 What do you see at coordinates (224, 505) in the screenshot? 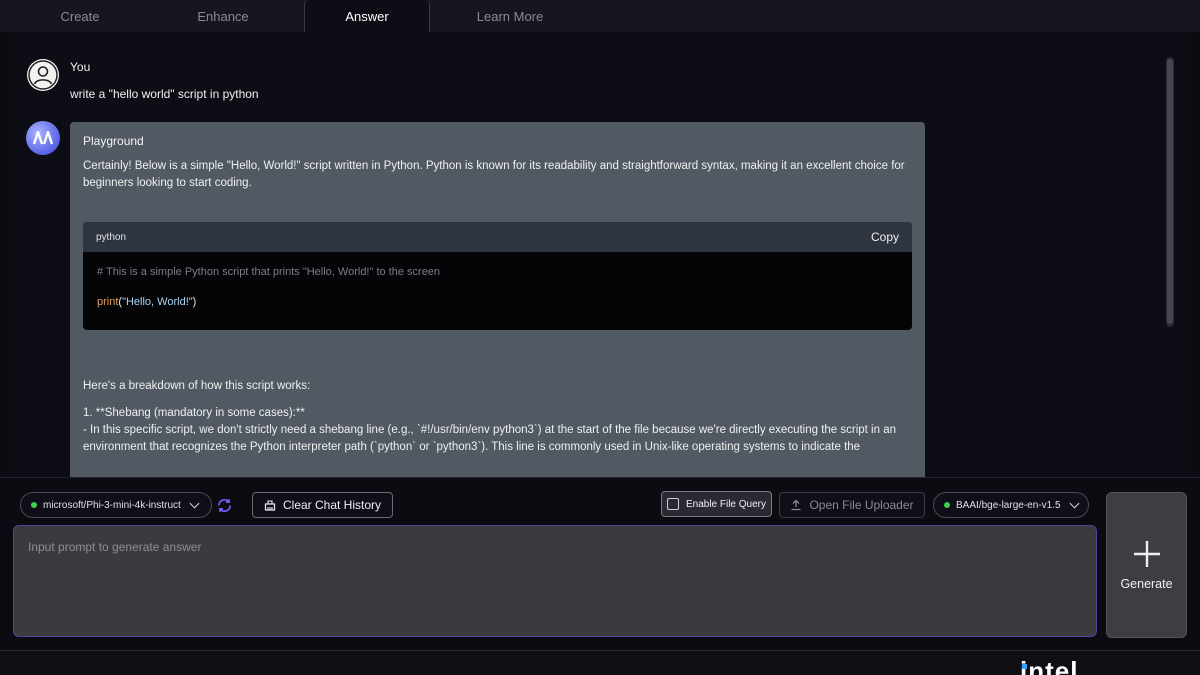
I see `refresh-icon` at bounding box center [224, 505].